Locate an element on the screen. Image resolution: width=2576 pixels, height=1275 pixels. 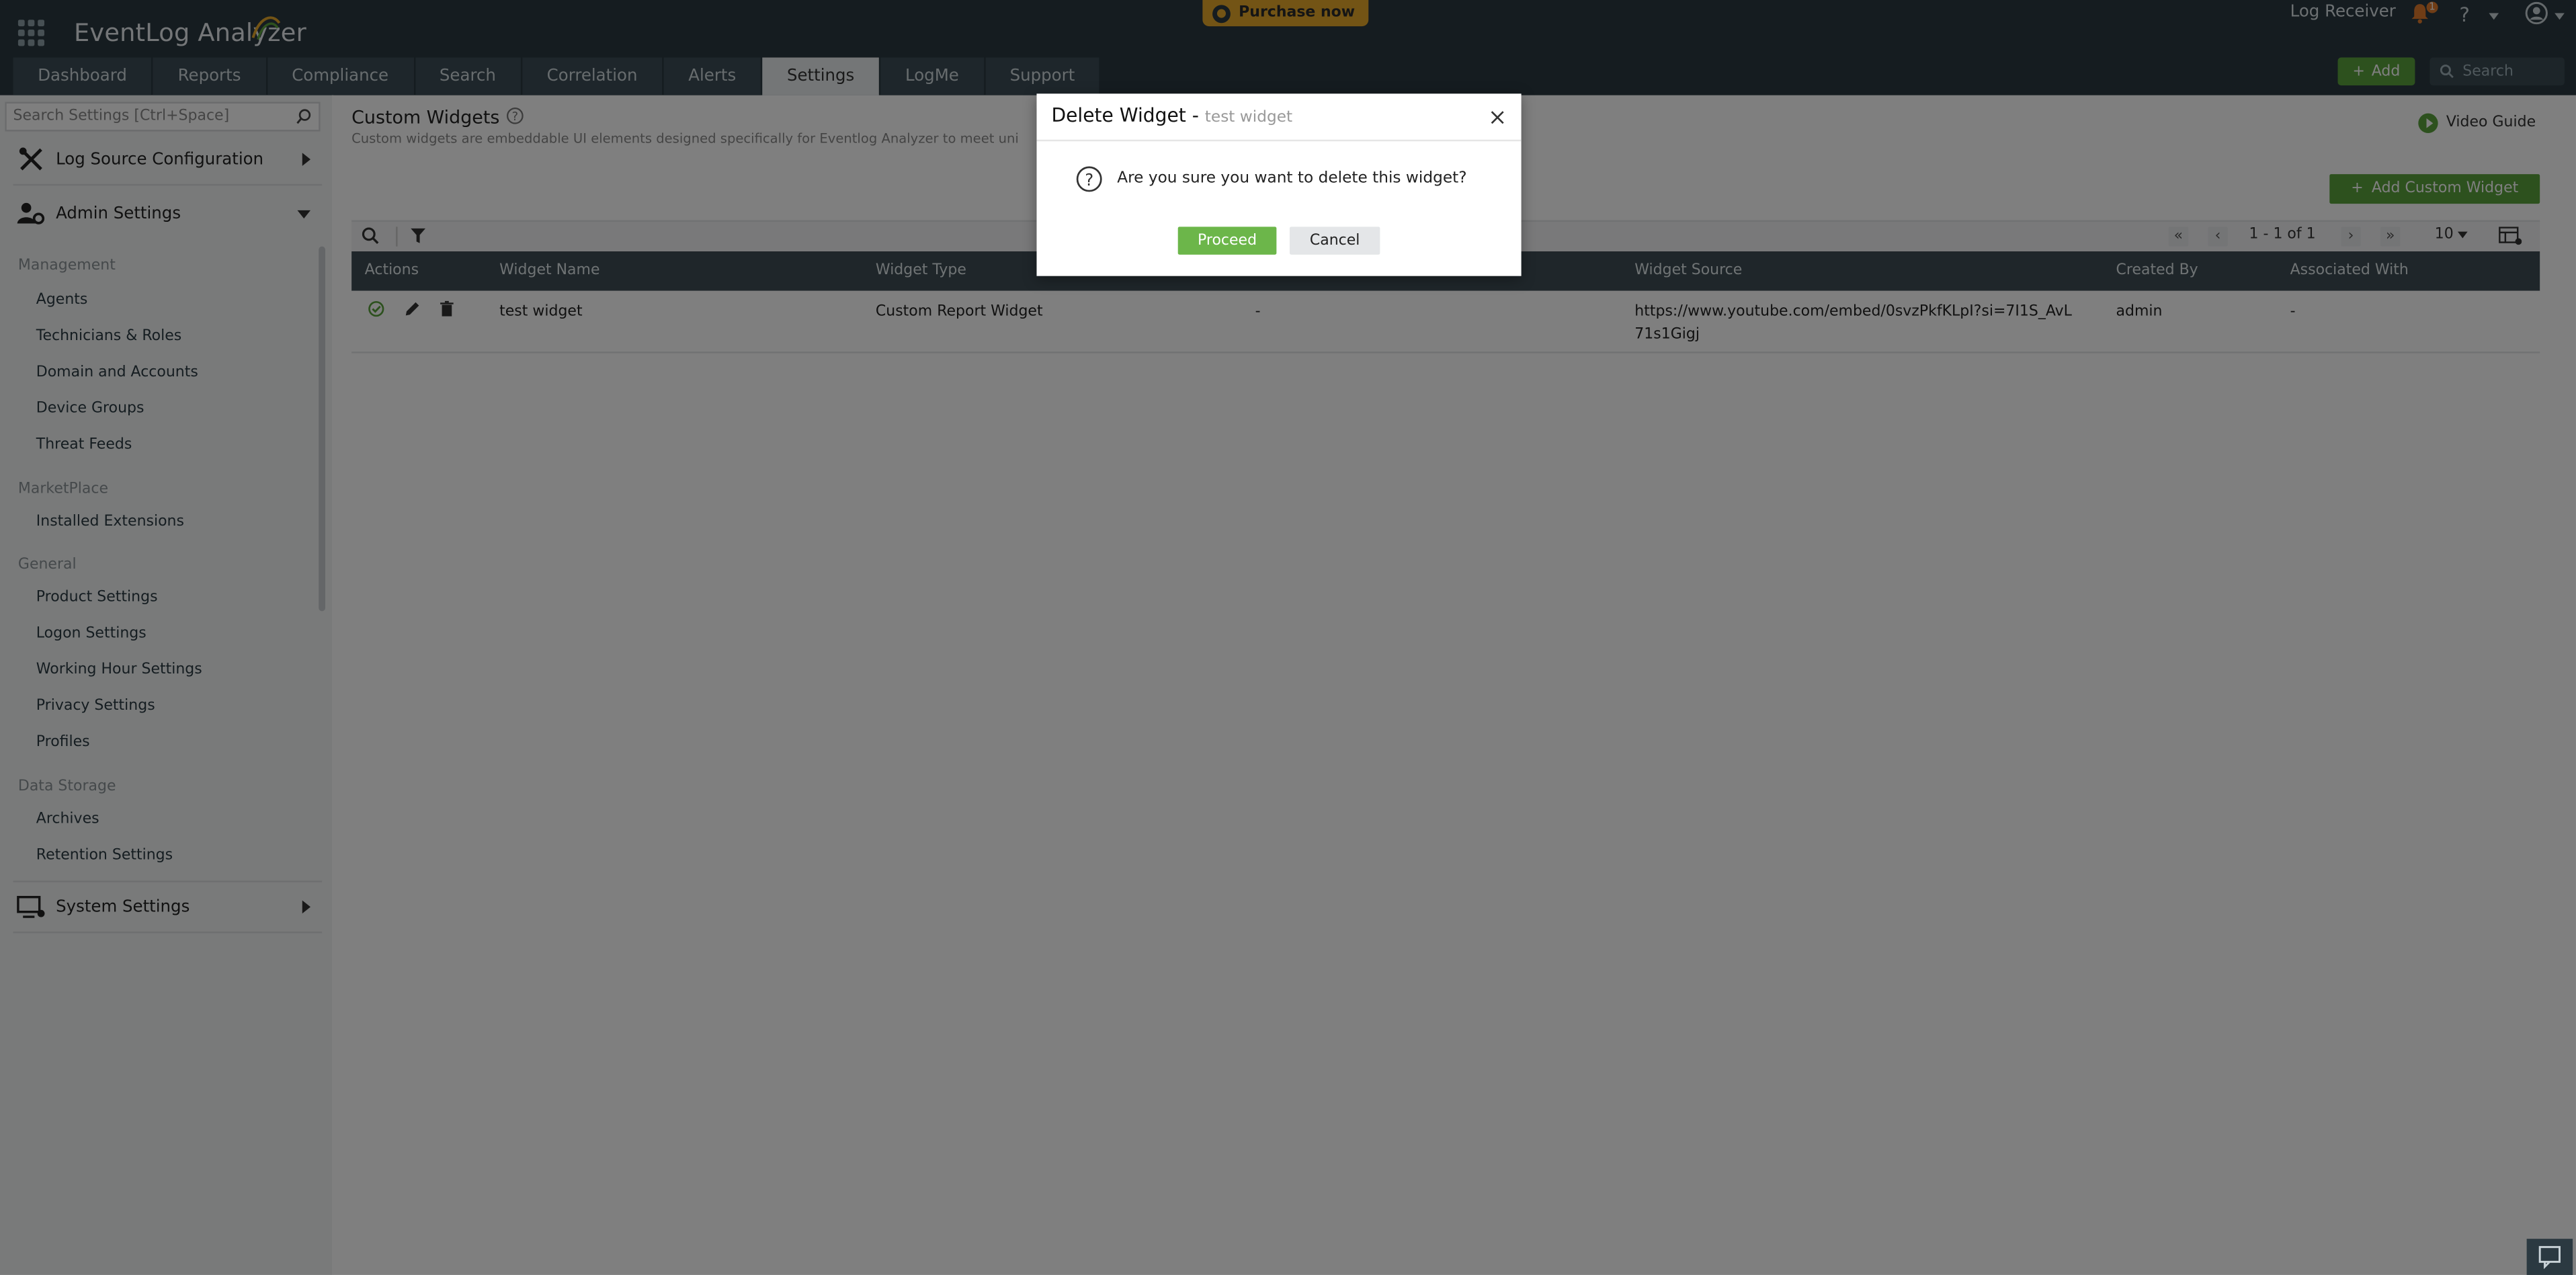
proceed-button: Proceed is located at coordinates (1227, 241).